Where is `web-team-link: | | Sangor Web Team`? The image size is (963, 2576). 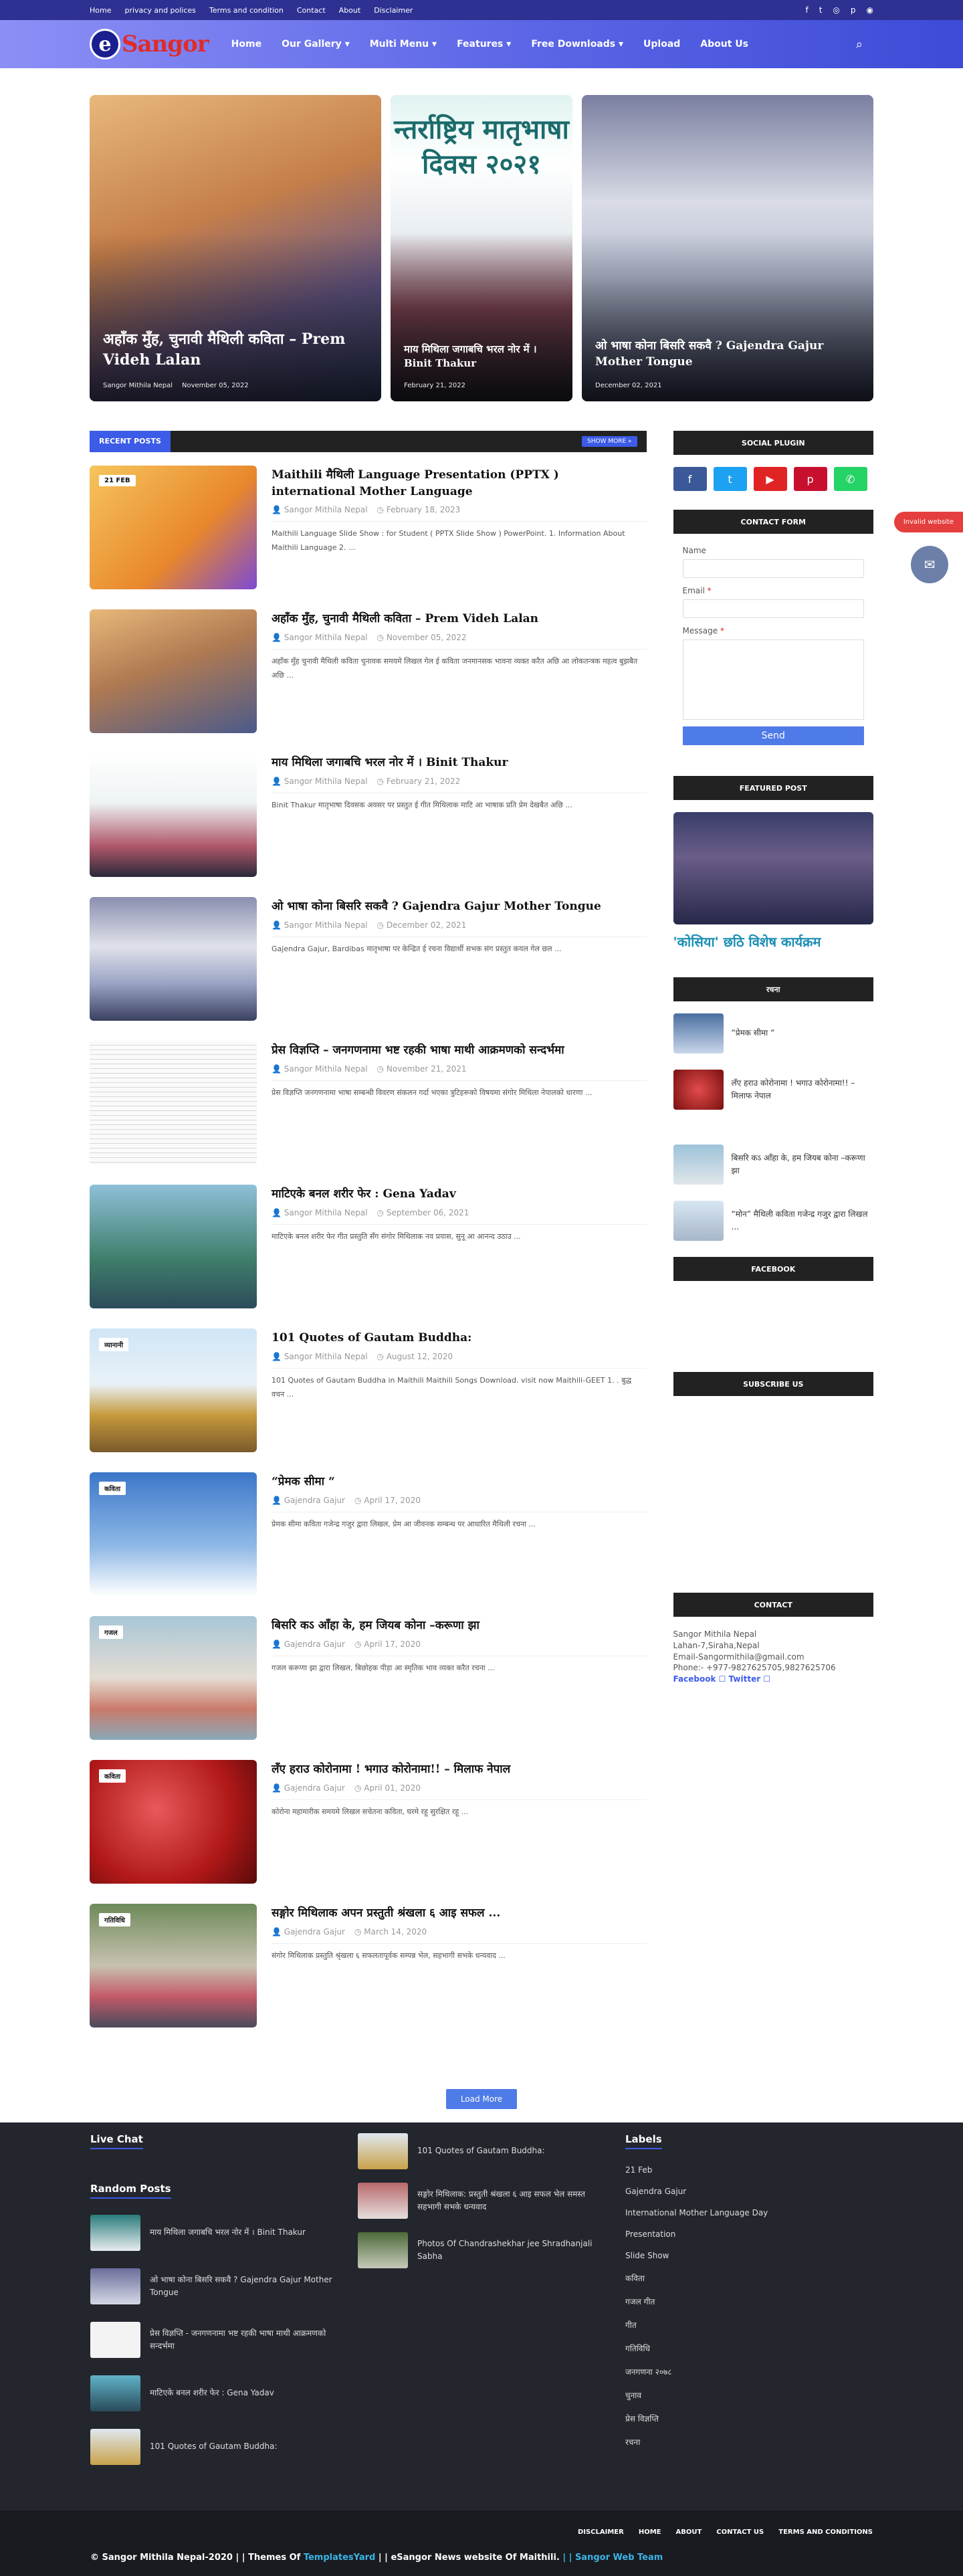
web-team-link: | | Sangor Web Team is located at coordinates (612, 2558).